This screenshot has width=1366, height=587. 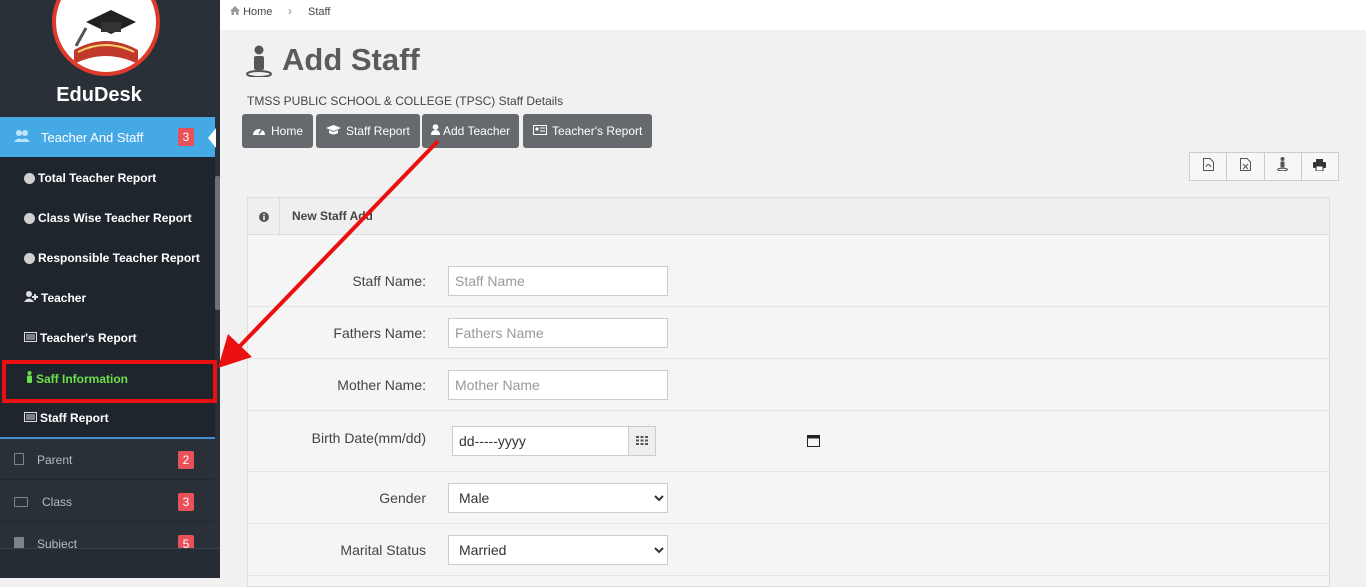 What do you see at coordinates (74, 418) in the screenshot?
I see `submenu-item-label: Staff Report` at bounding box center [74, 418].